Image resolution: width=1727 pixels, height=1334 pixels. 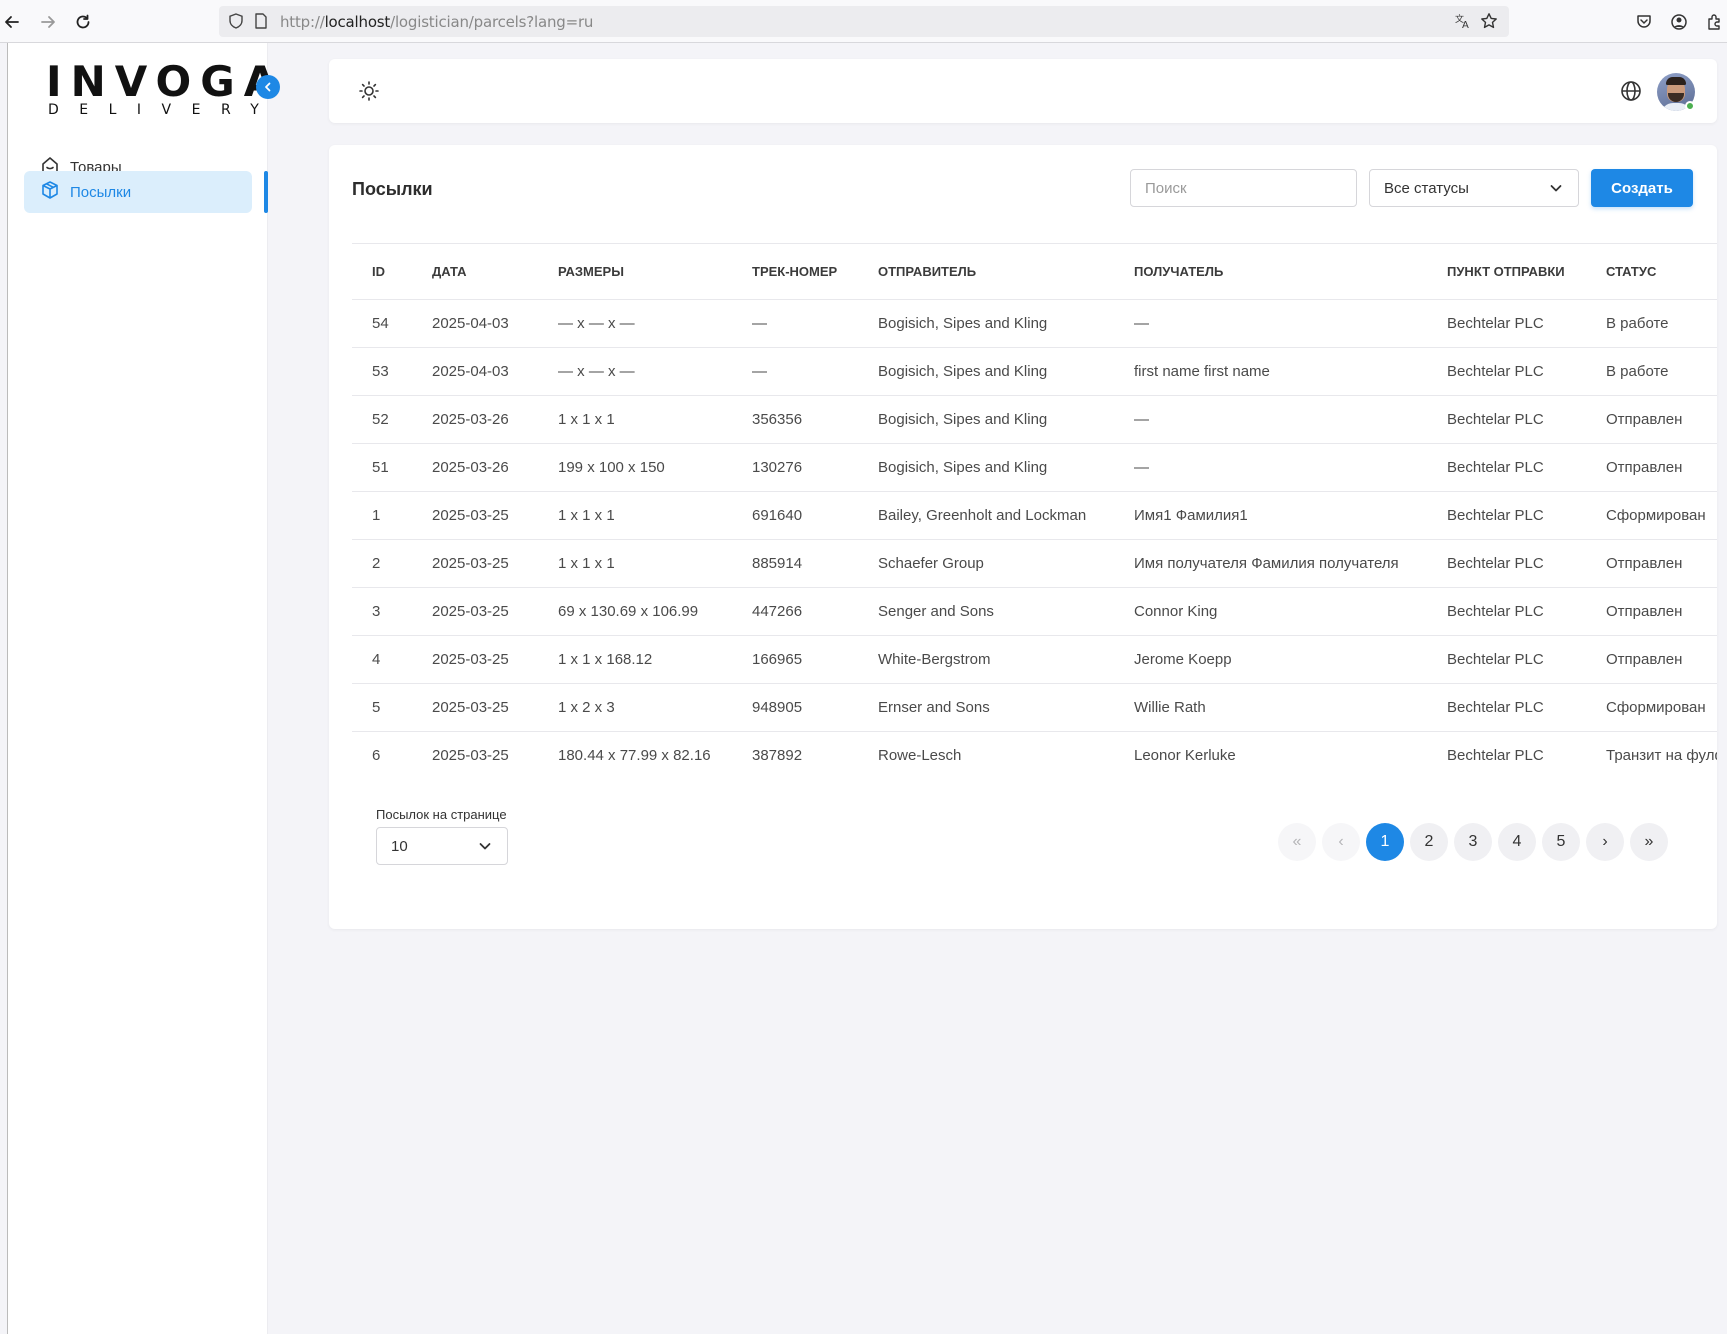 I want to click on cell-tracking: 166965, so click(x=815, y=659).